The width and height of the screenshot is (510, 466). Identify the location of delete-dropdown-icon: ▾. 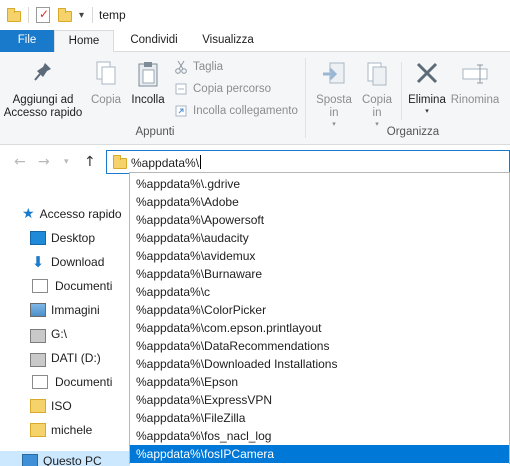
(427, 111).